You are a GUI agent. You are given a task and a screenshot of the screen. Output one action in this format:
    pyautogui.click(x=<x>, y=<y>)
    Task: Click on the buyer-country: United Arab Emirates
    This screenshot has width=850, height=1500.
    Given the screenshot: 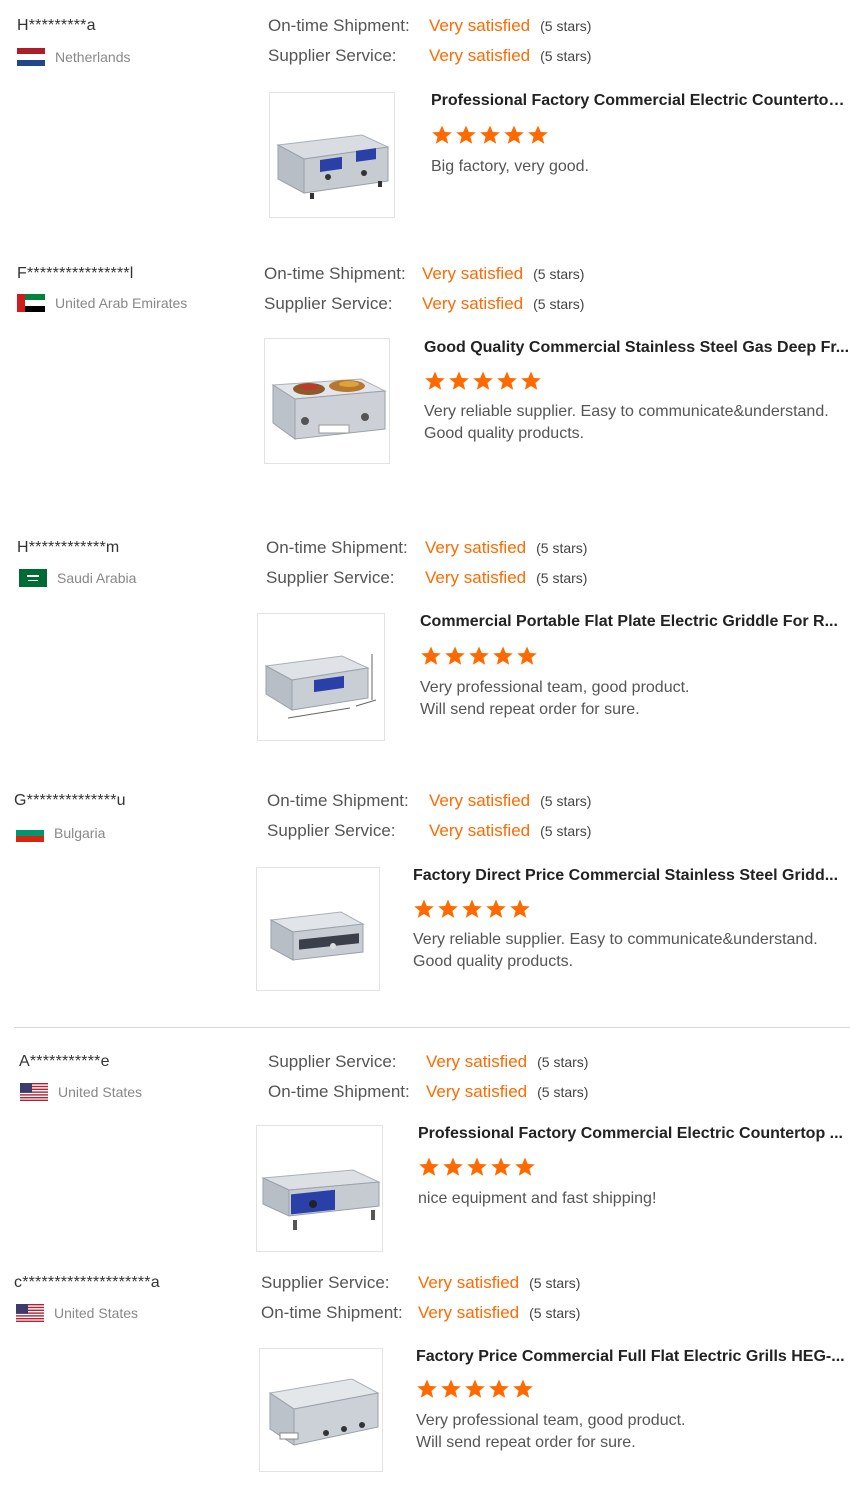 What is the action you would take?
    pyautogui.click(x=102, y=303)
    